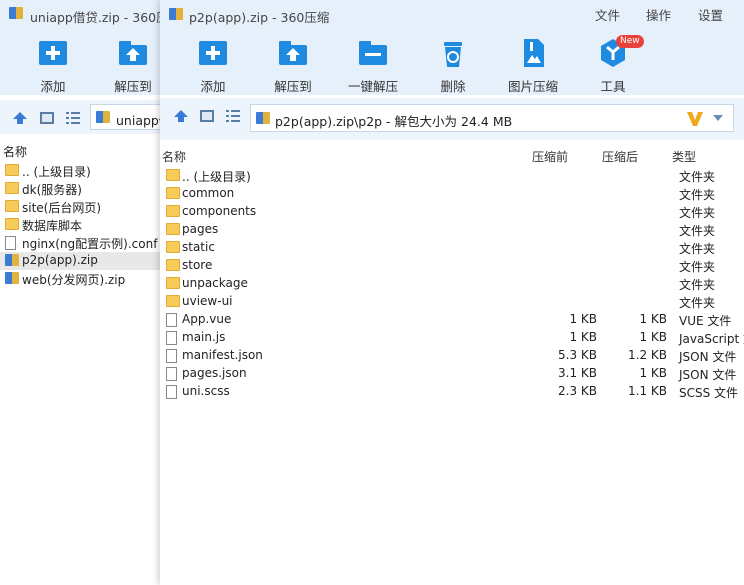 The height and width of the screenshot is (585, 744). I want to click on new-badge: New, so click(630, 41).